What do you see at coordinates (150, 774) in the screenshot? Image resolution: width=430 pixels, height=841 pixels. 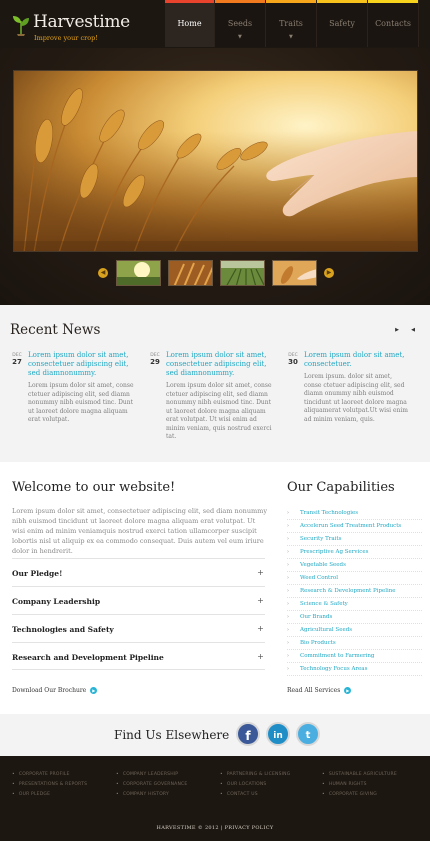 I see `footer-link-label: COMPANY LEADERSHIP` at bounding box center [150, 774].